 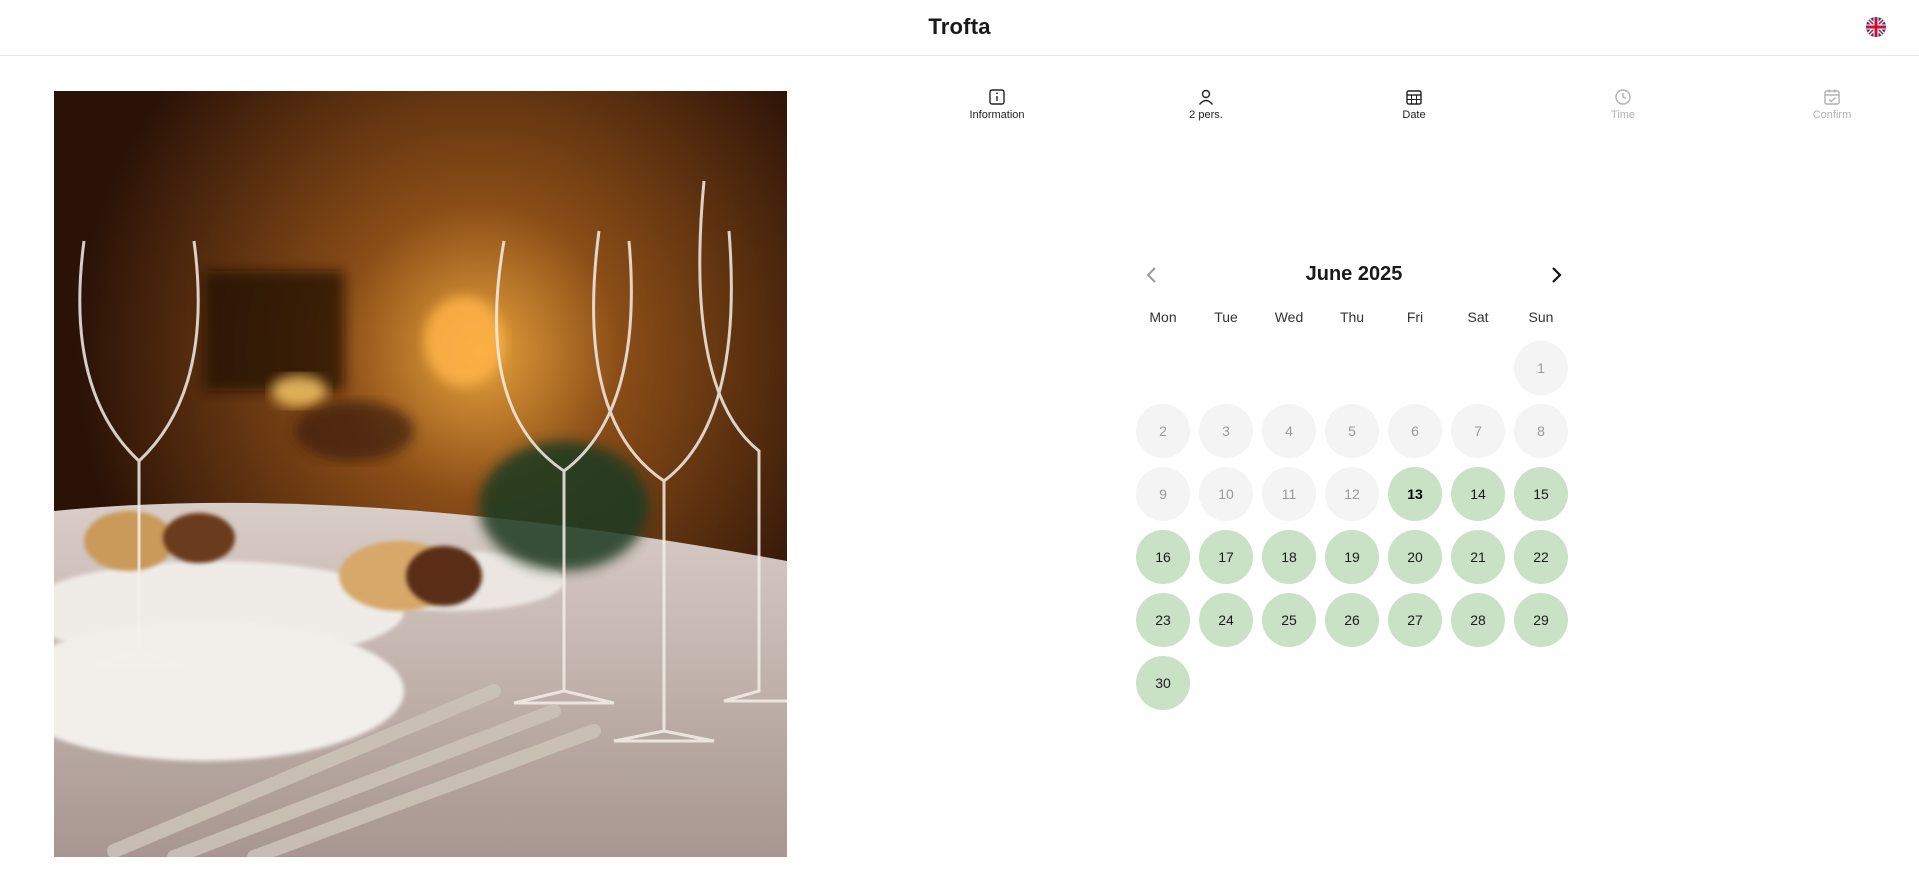 I want to click on step-information: Information, so click(x=997, y=104).